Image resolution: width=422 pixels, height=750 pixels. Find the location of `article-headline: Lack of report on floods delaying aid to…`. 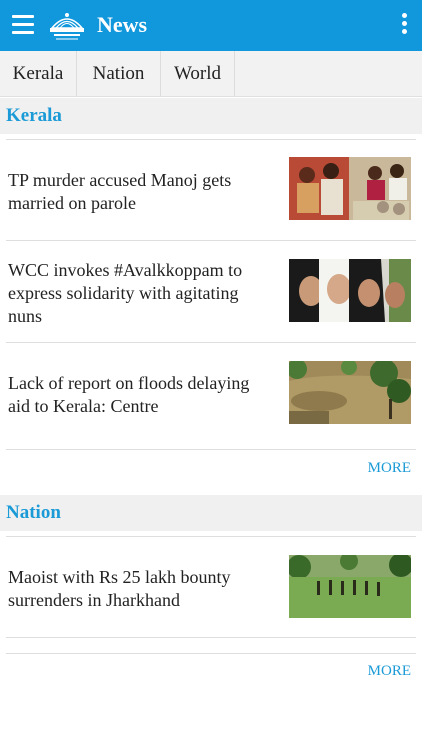

article-headline: Lack of report on floods delaying aid to… is located at coordinates (129, 394).